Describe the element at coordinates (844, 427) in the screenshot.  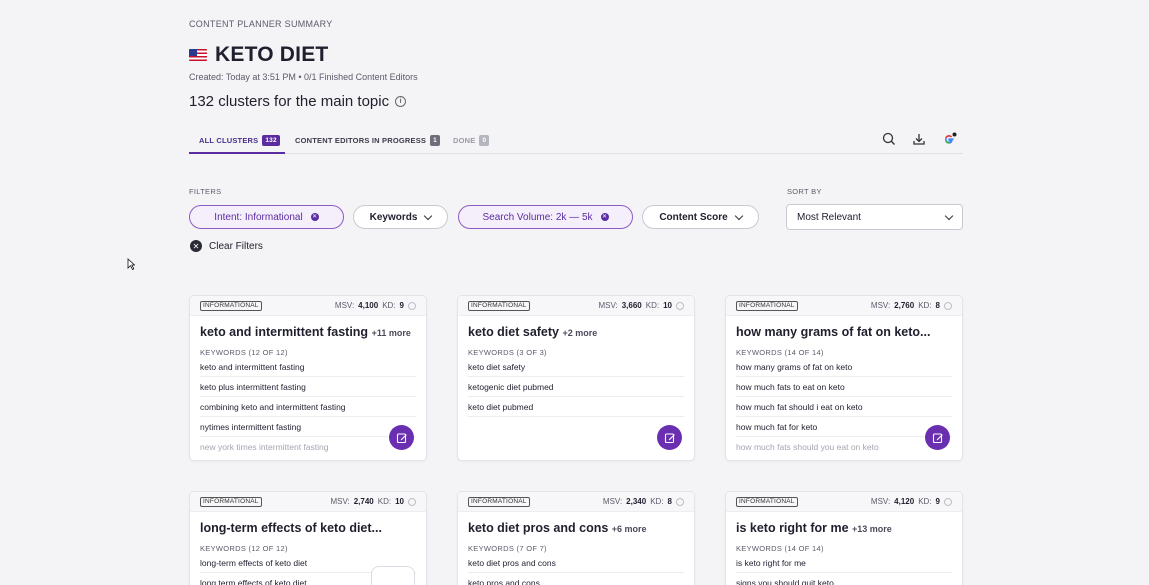
I see `keyword-item: how much fat for keto` at that location.